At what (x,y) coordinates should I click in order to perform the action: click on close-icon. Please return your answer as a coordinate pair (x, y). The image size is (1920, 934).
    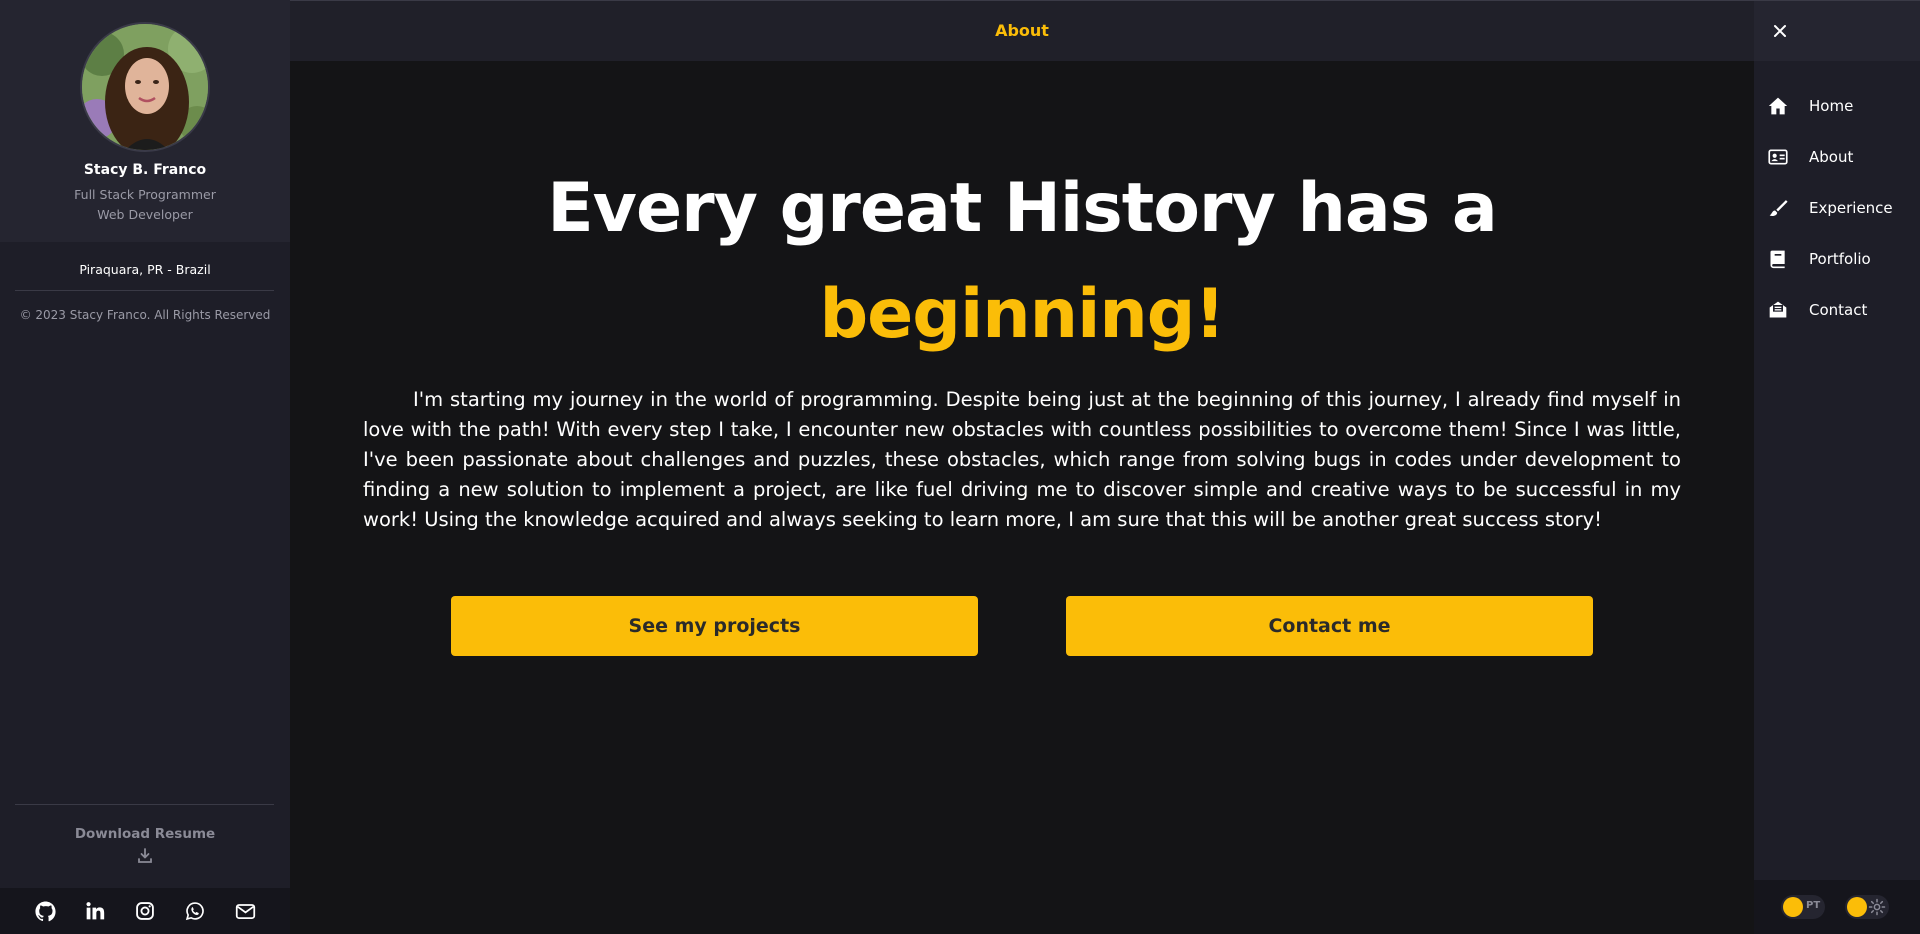
    Looking at the image, I should click on (1780, 31).